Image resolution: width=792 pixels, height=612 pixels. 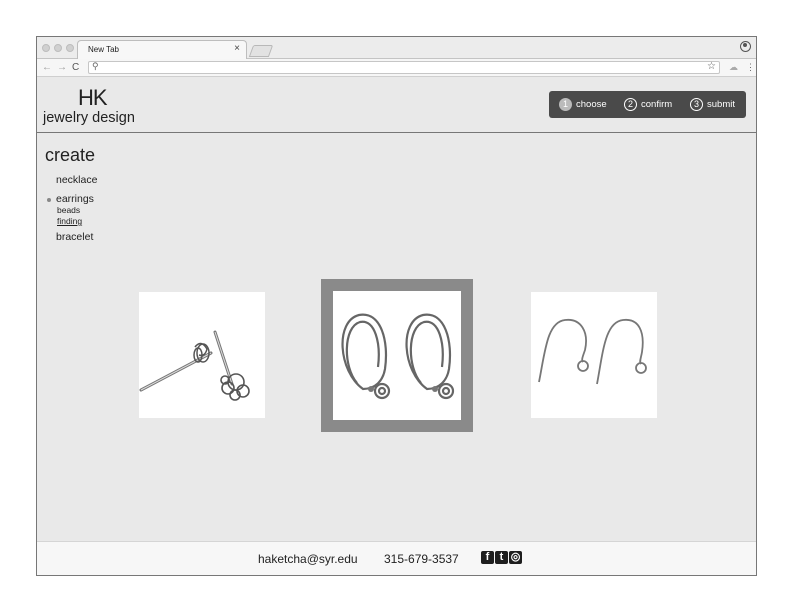 What do you see at coordinates (46, 48) in the screenshot?
I see `close-window-button` at bounding box center [46, 48].